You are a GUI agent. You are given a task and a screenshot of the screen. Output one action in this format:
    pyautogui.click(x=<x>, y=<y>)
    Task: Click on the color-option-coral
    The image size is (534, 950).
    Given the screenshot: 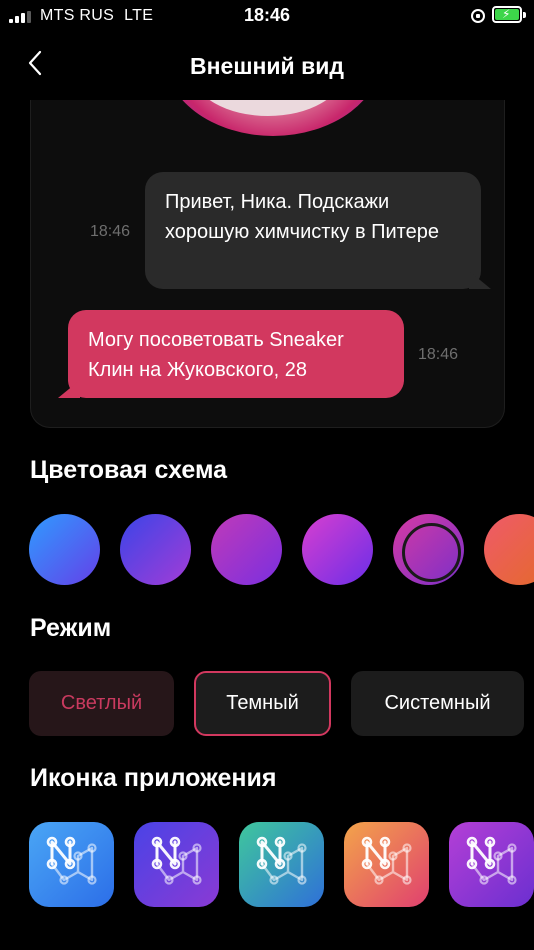 What is the action you would take?
    pyautogui.click(x=509, y=549)
    